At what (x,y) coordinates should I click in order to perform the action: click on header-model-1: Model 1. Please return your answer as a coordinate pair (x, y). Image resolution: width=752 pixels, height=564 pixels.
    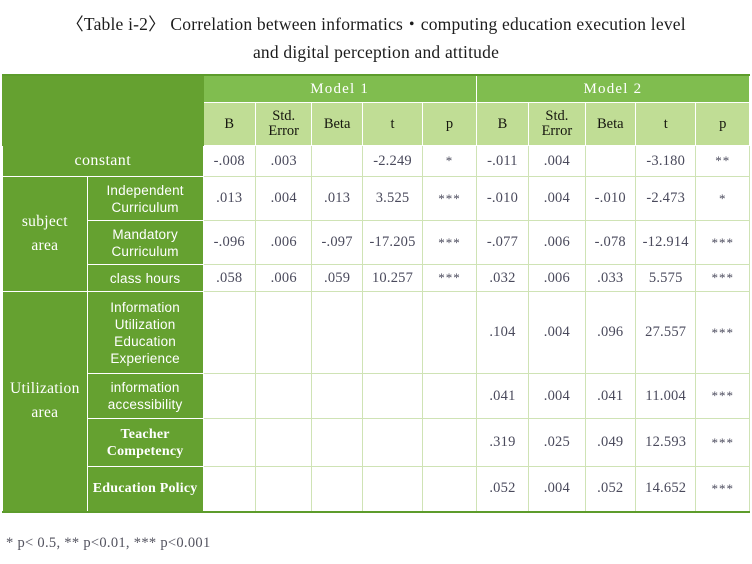
    Looking at the image, I should click on (339, 88).